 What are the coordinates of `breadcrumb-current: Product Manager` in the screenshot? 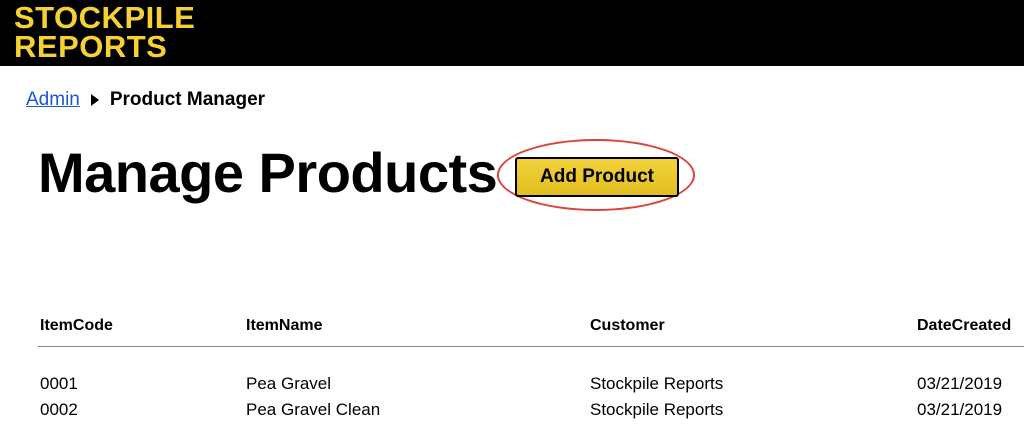 It's located at (187, 99).